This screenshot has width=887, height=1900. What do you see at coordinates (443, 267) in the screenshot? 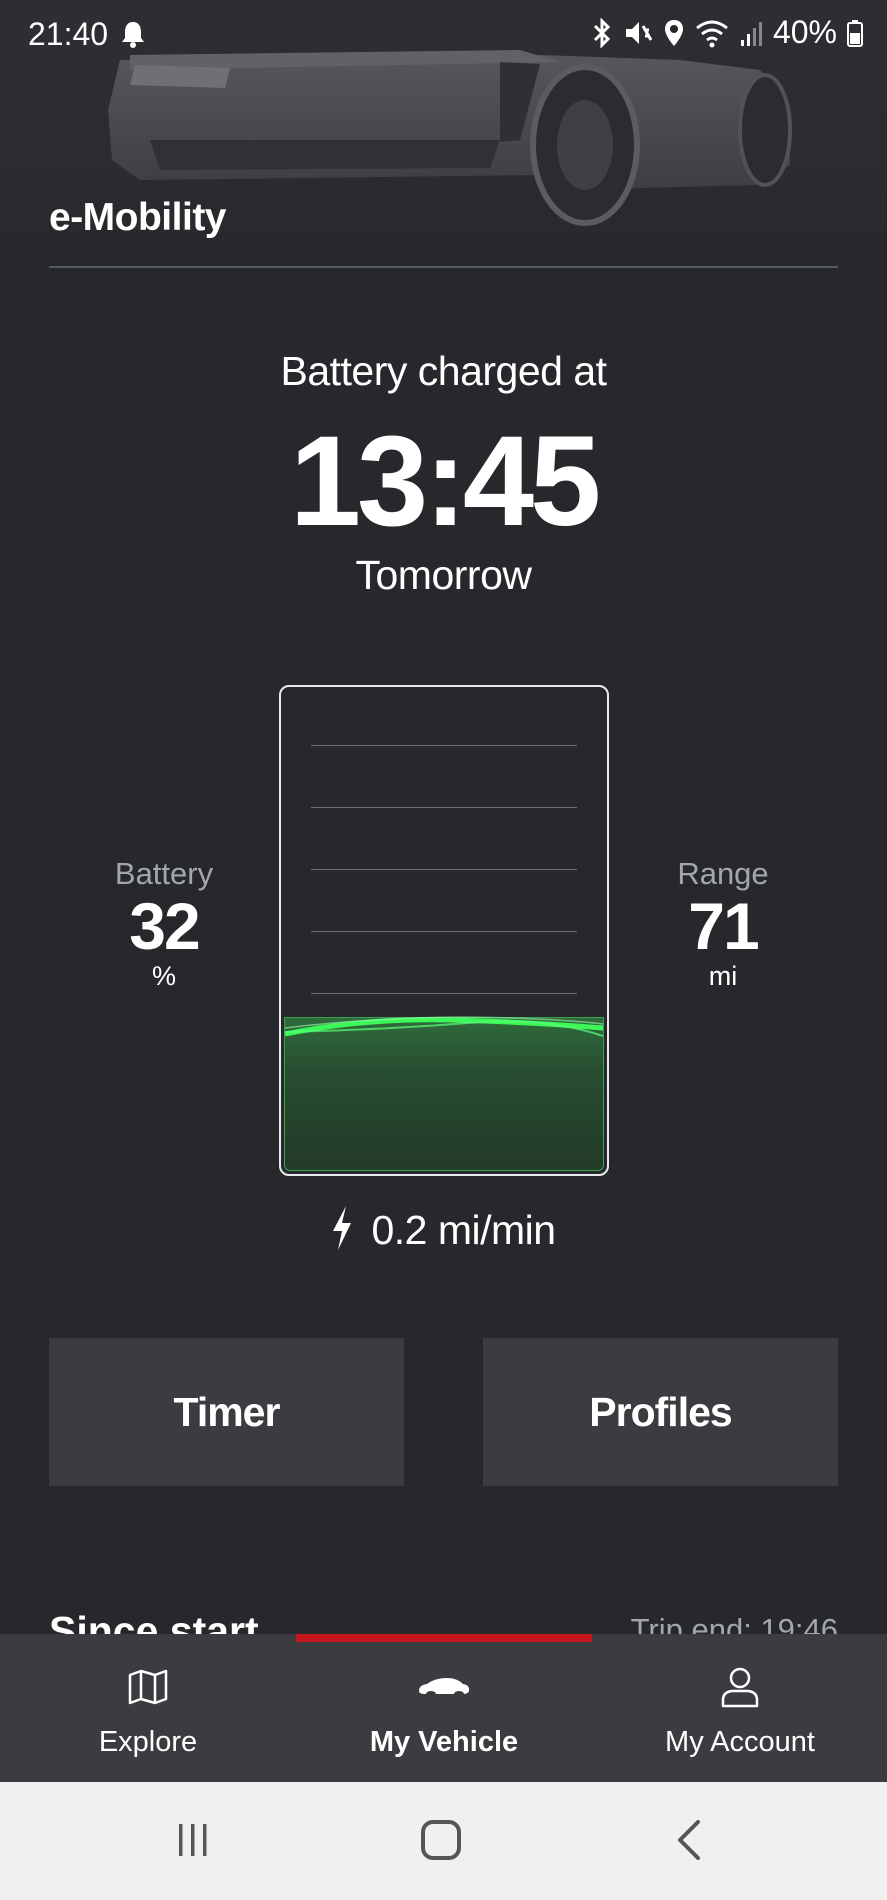
I see `title-divider` at bounding box center [443, 267].